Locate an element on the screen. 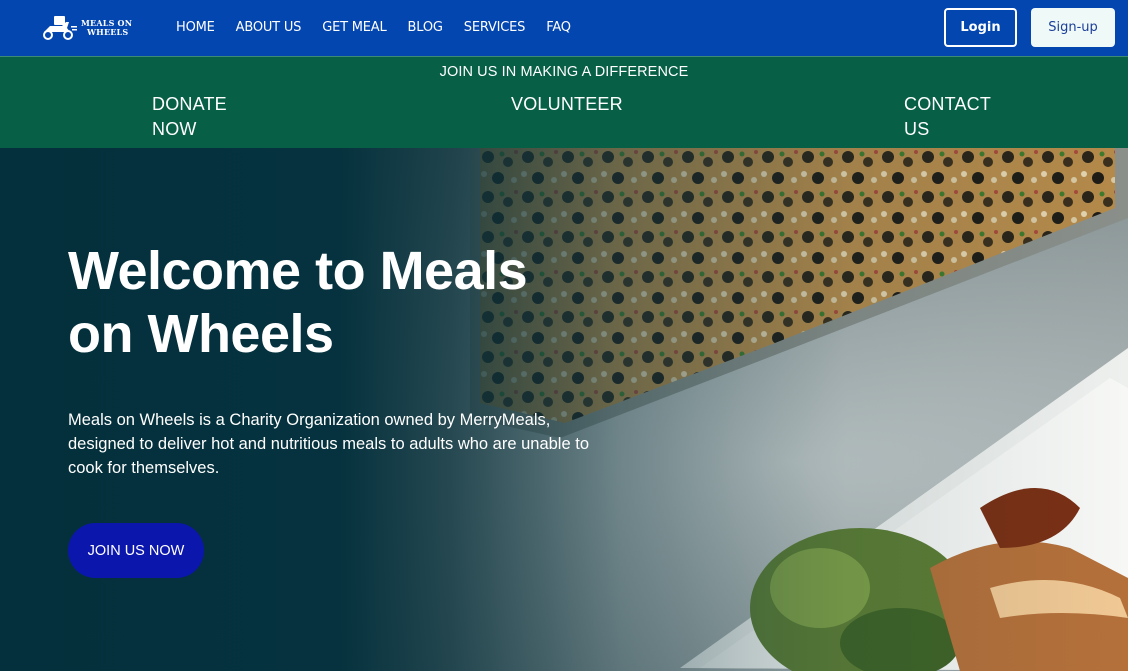 This screenshot has width=1128, height=671. nav-about-us: ABOUT US is located at coordinates (269, 27).